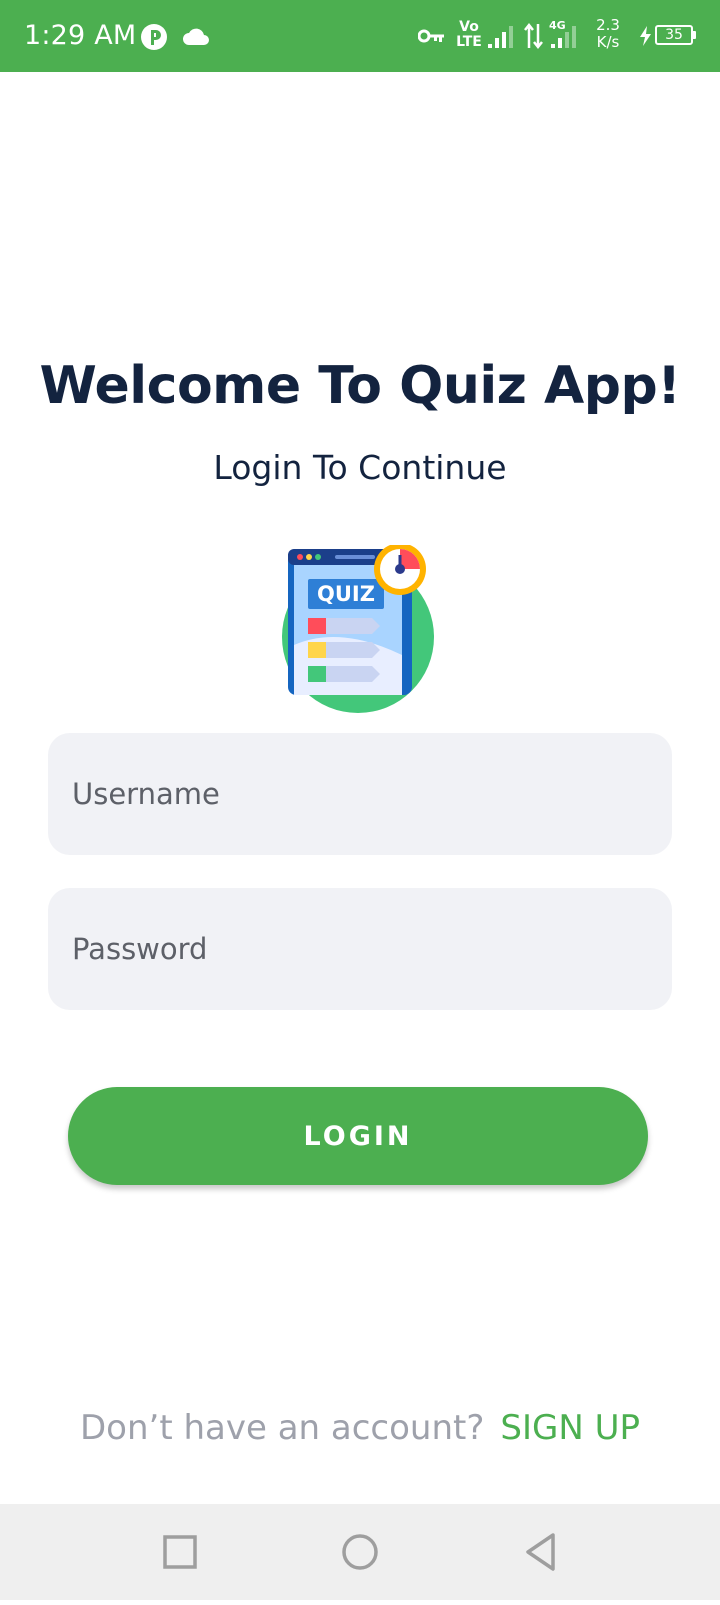 This screenshot has width=720, height=1605. Describe the element at coordinates (694, 35) in the screenshot. I see `battery-nub` at that location.